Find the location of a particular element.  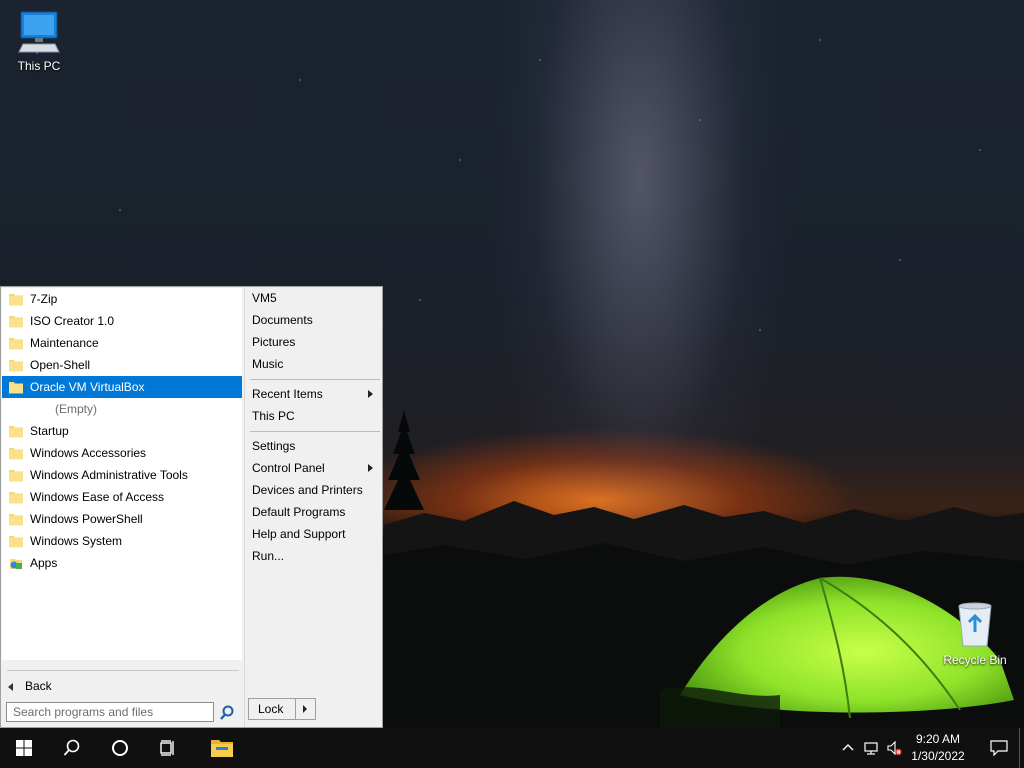

program-label: Open-Shell is located at coordinates (60, 365).